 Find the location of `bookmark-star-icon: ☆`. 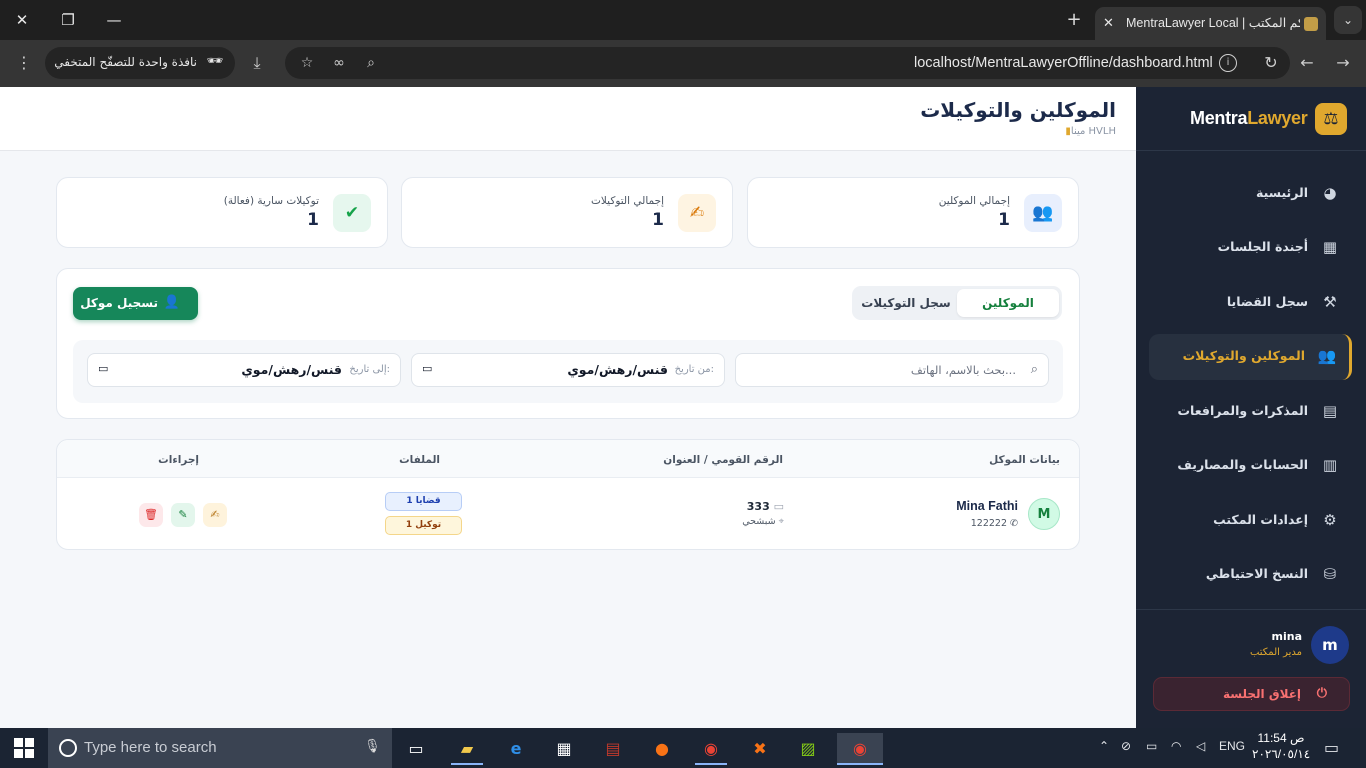

bookmark-star-icon: ☆ is located at coordinates (307, 63).